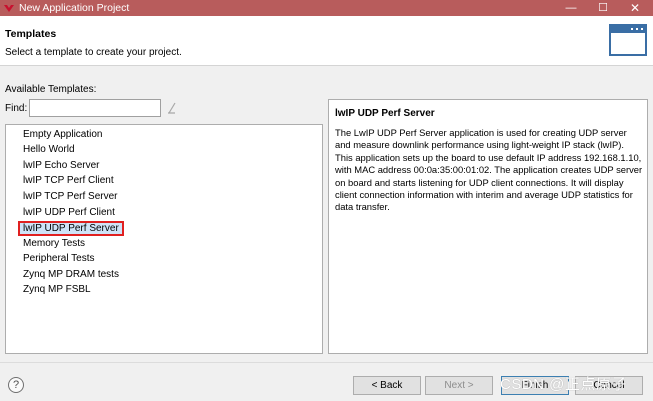 The width and height of the screenshot is (653, 401). Describe the element at coordinates (571, 8) in the screenshot. I see `minimize-button: —` at that location.